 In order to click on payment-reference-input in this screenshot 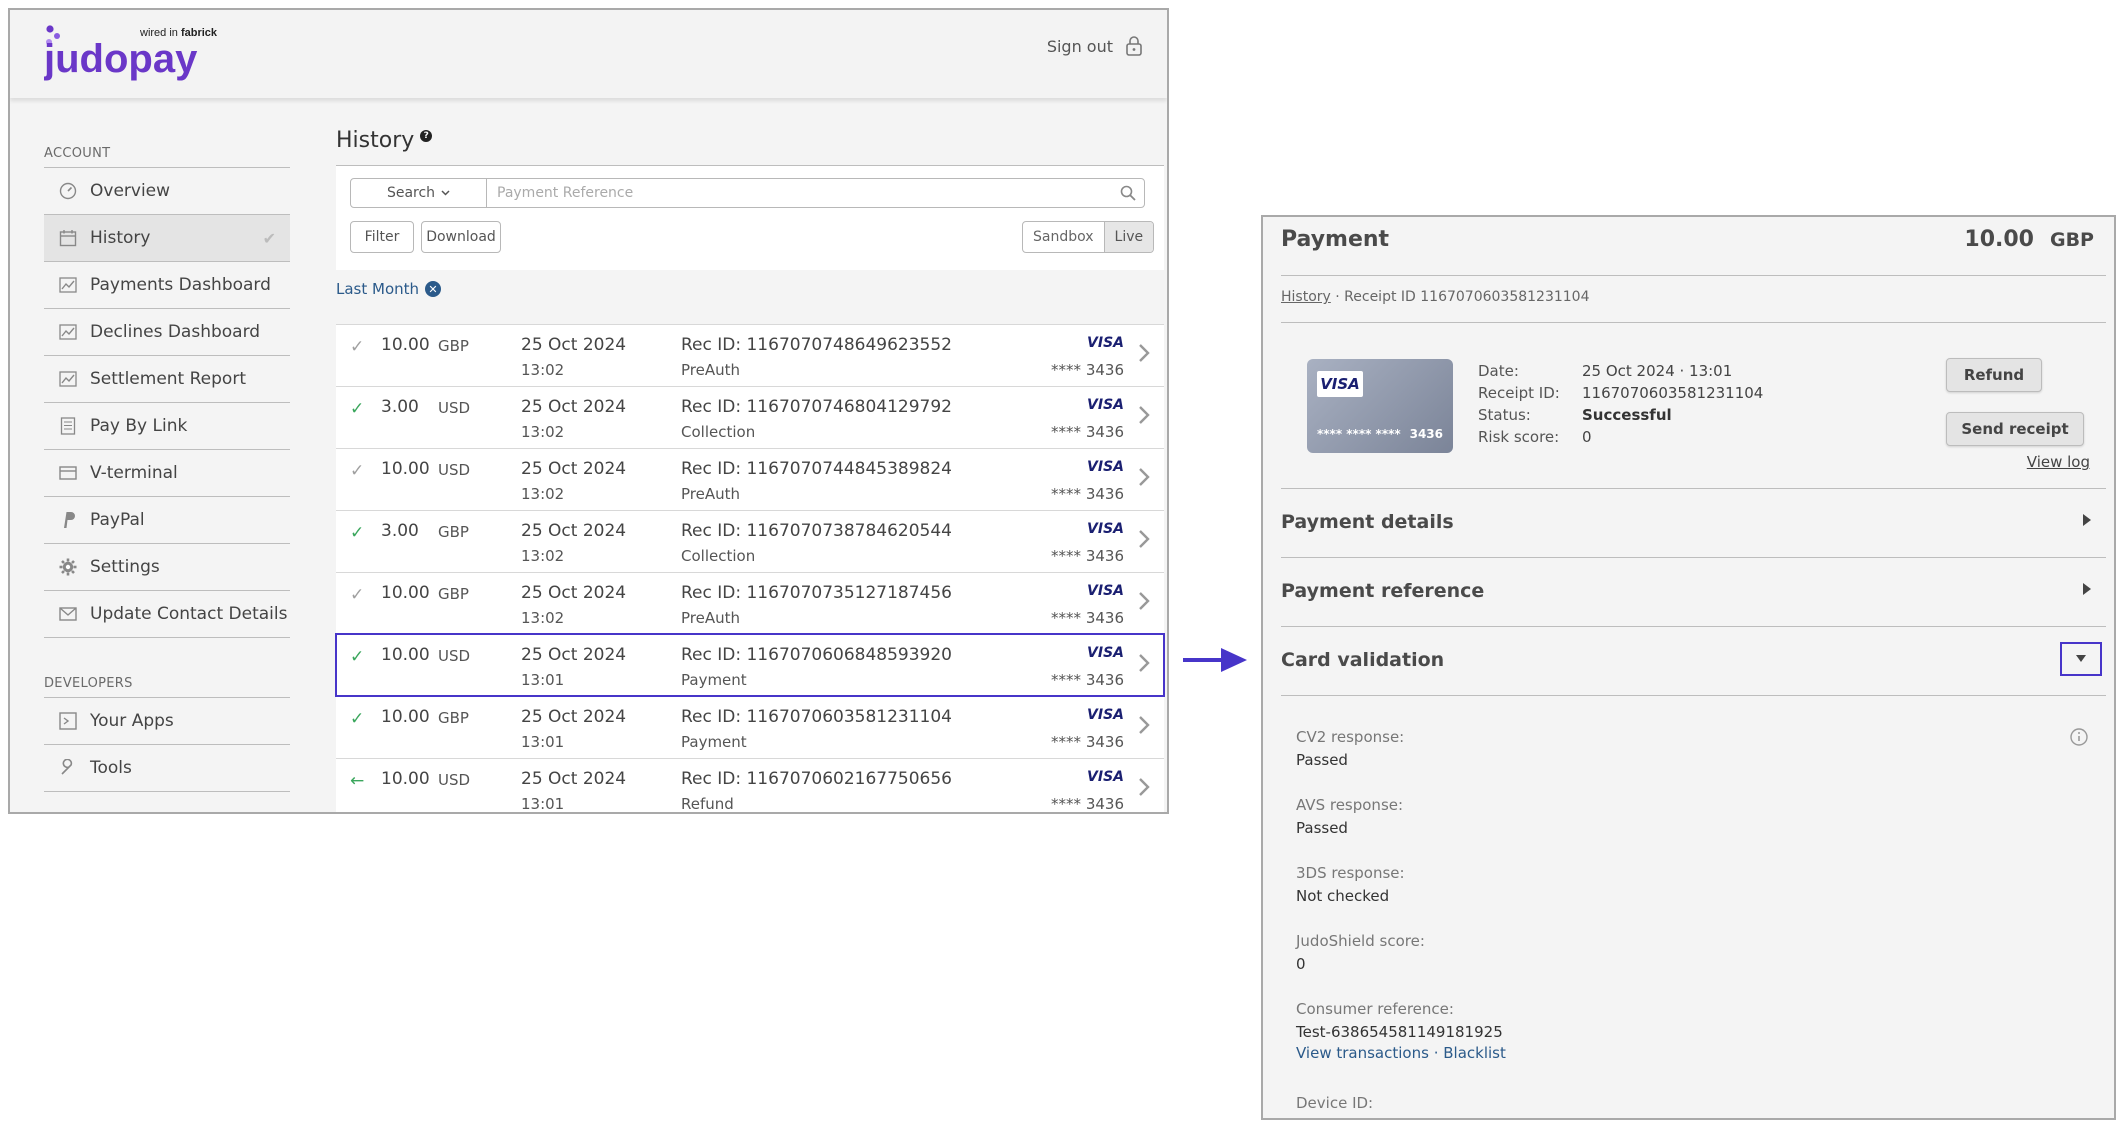, I will do `click(815, 193)`.